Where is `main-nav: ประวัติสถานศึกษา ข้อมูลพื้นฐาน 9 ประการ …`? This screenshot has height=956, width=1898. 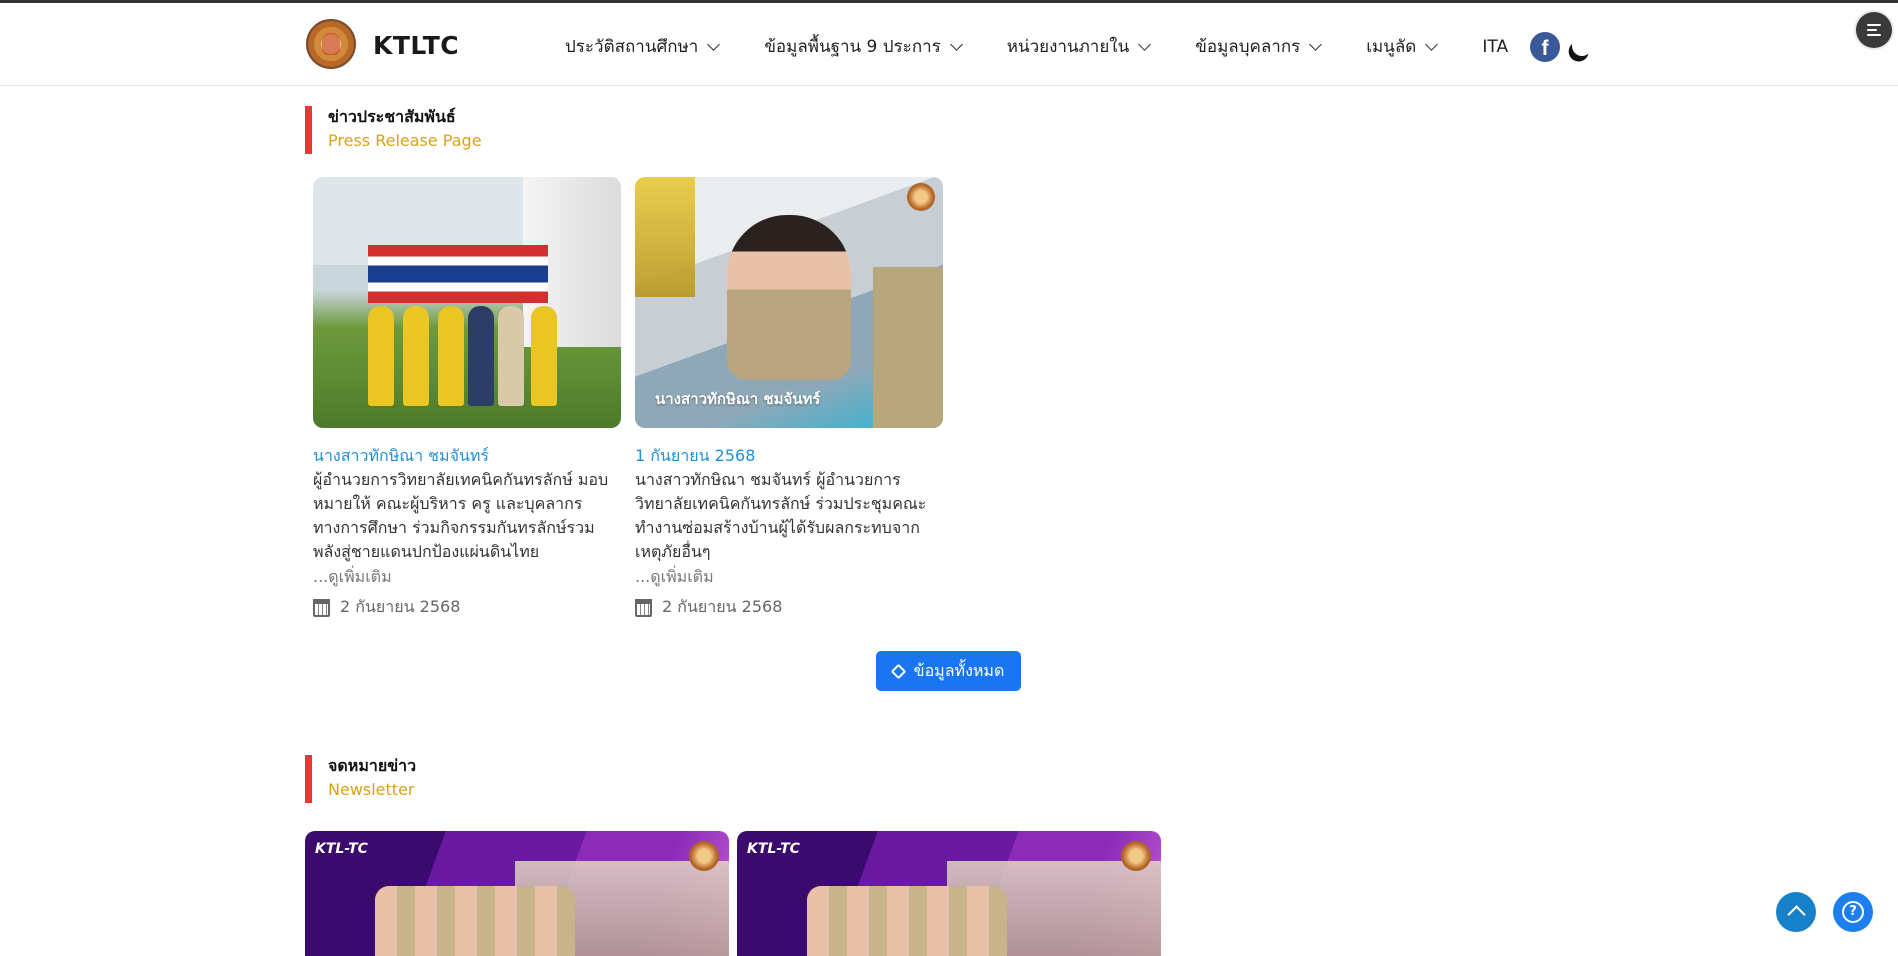 main-nav: ประวัติสถานศึกษา ข้อมูลพื้นฐาน 9 ประการ … is located at coordinates (1059, 46).